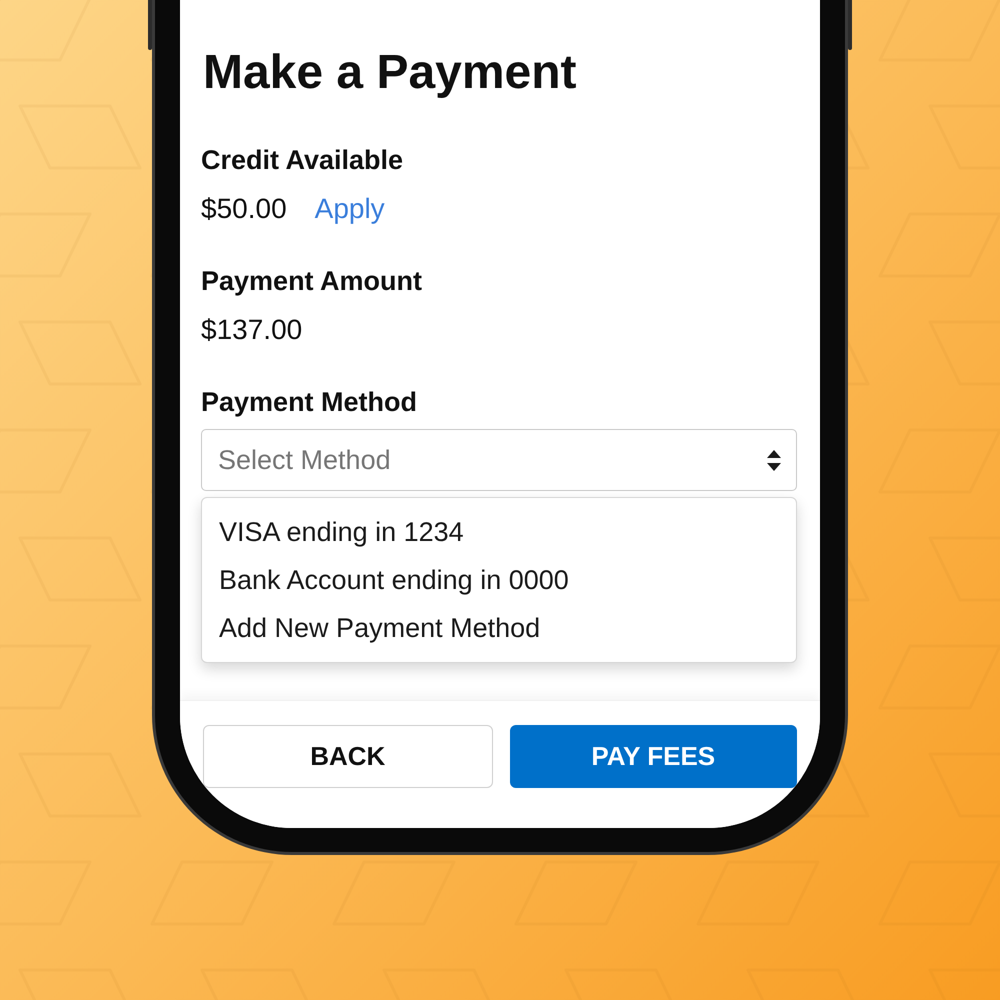 The image size is (1000, 1000). What do you see at coordinates (347, 756) in the screenshot?
I see `back-button: BACK` at bounding box center [347, 756].